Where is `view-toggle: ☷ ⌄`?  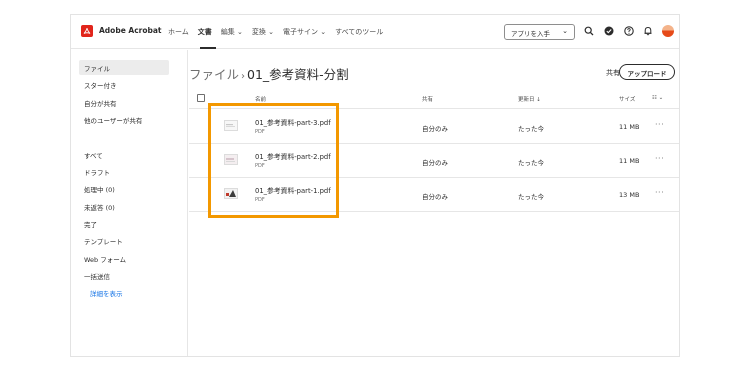
view-toggle: ☷ ⌄ is located at coordinates (657, 98).